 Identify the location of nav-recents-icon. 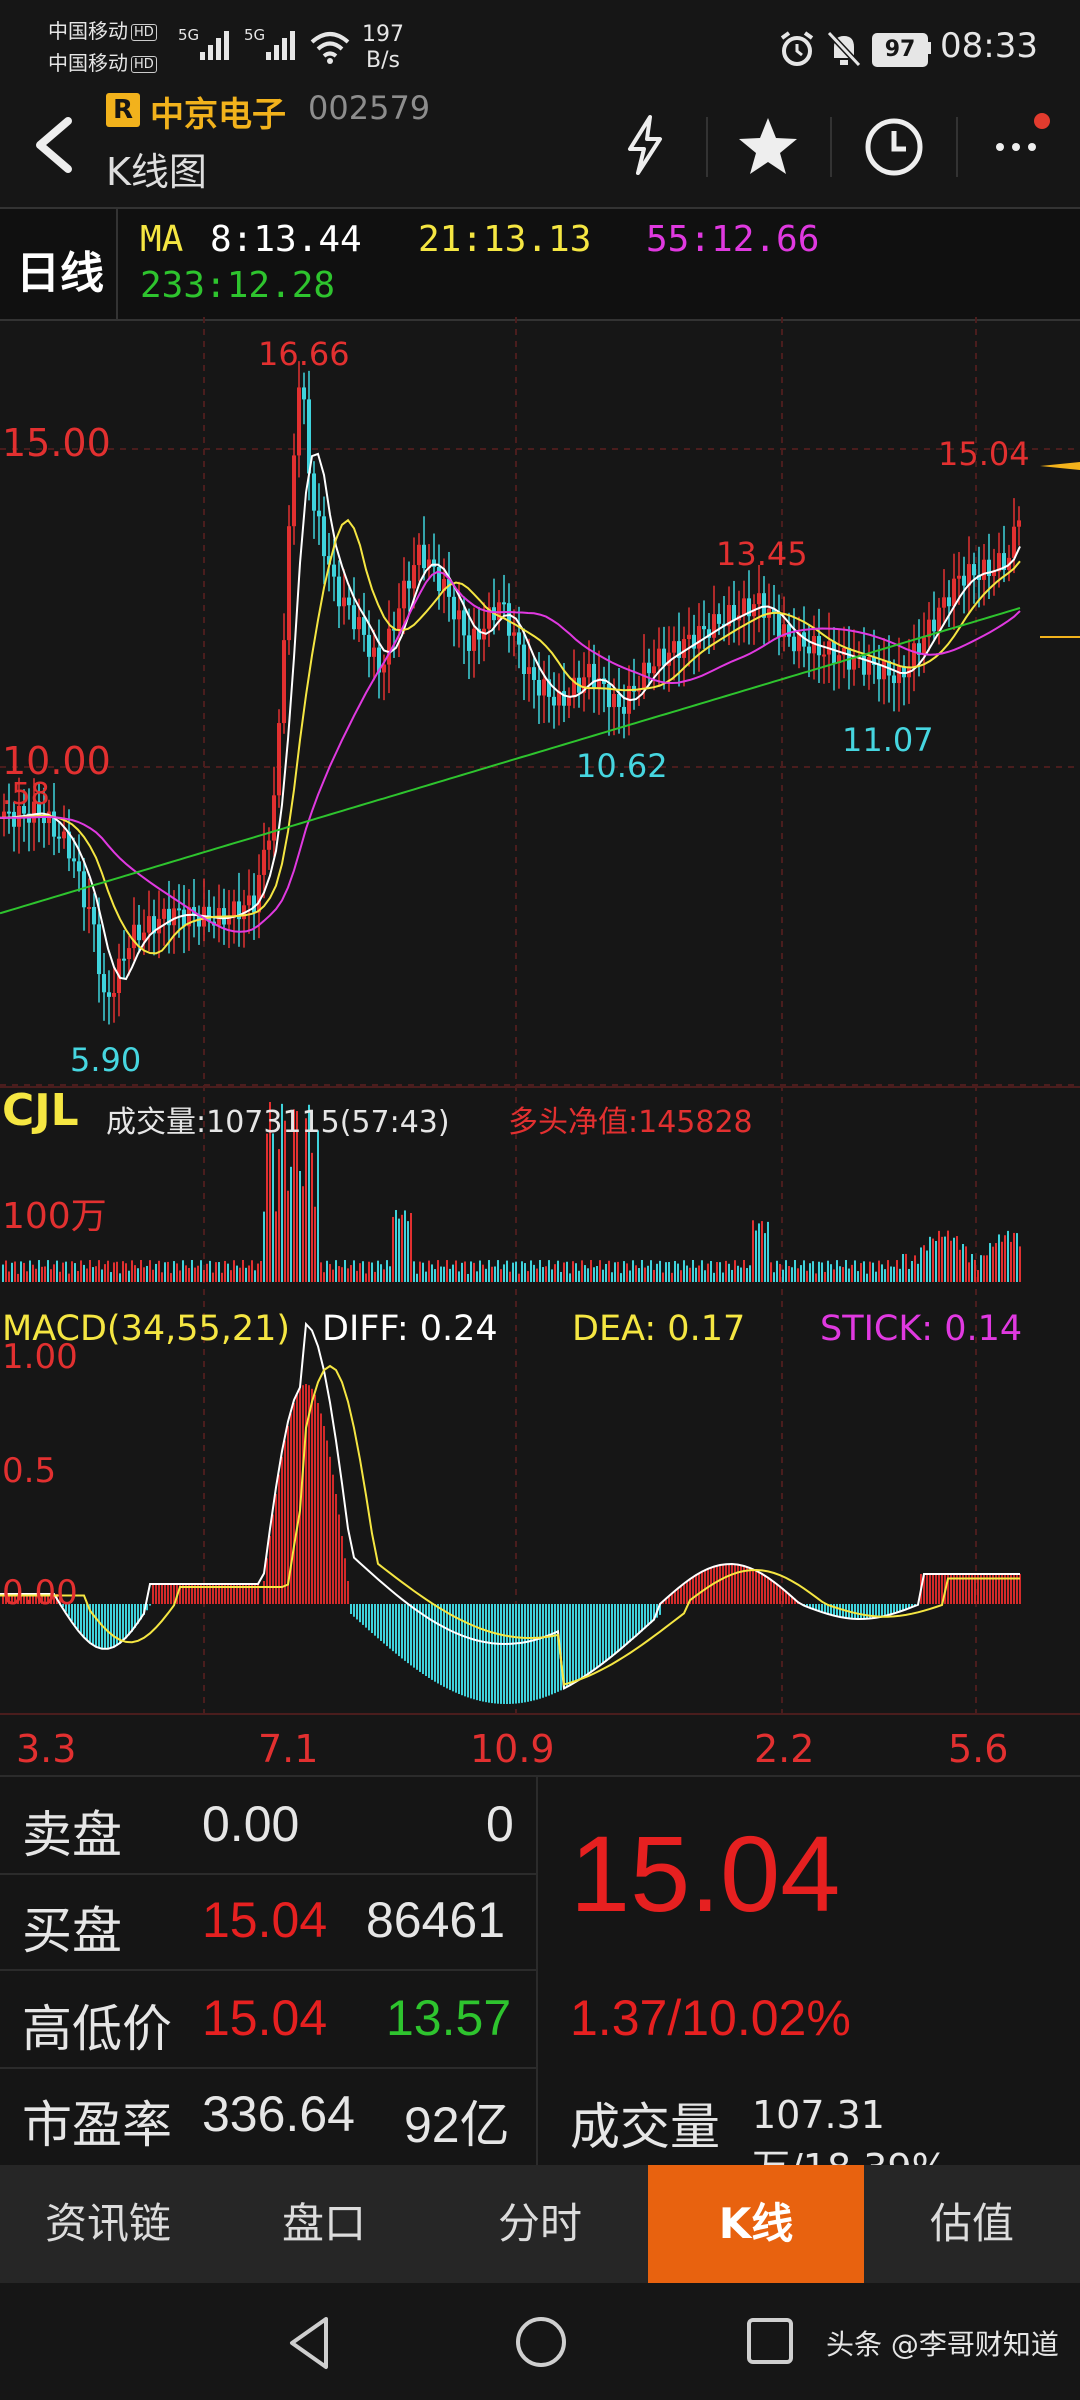
(770, 2341).